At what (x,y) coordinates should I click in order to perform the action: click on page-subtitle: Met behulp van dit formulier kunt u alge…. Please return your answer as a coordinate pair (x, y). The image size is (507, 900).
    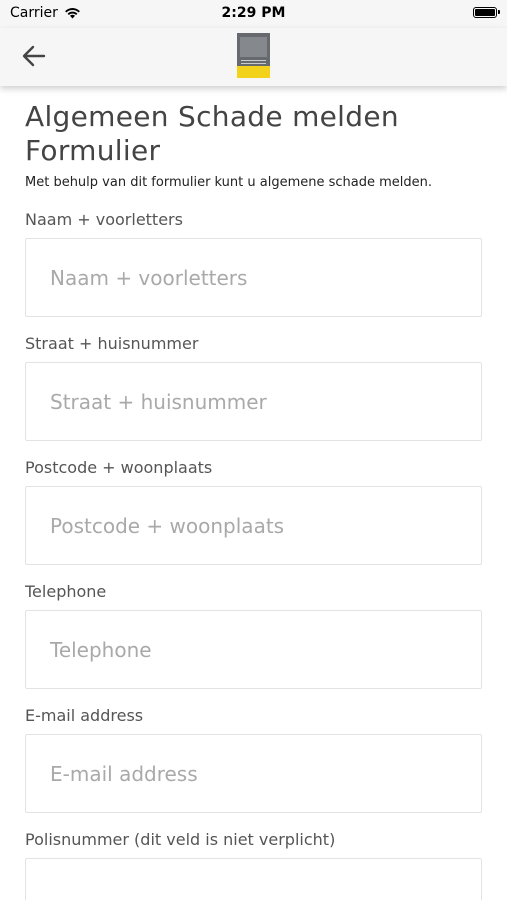
    Looking at the image, I should click on (229, 182).